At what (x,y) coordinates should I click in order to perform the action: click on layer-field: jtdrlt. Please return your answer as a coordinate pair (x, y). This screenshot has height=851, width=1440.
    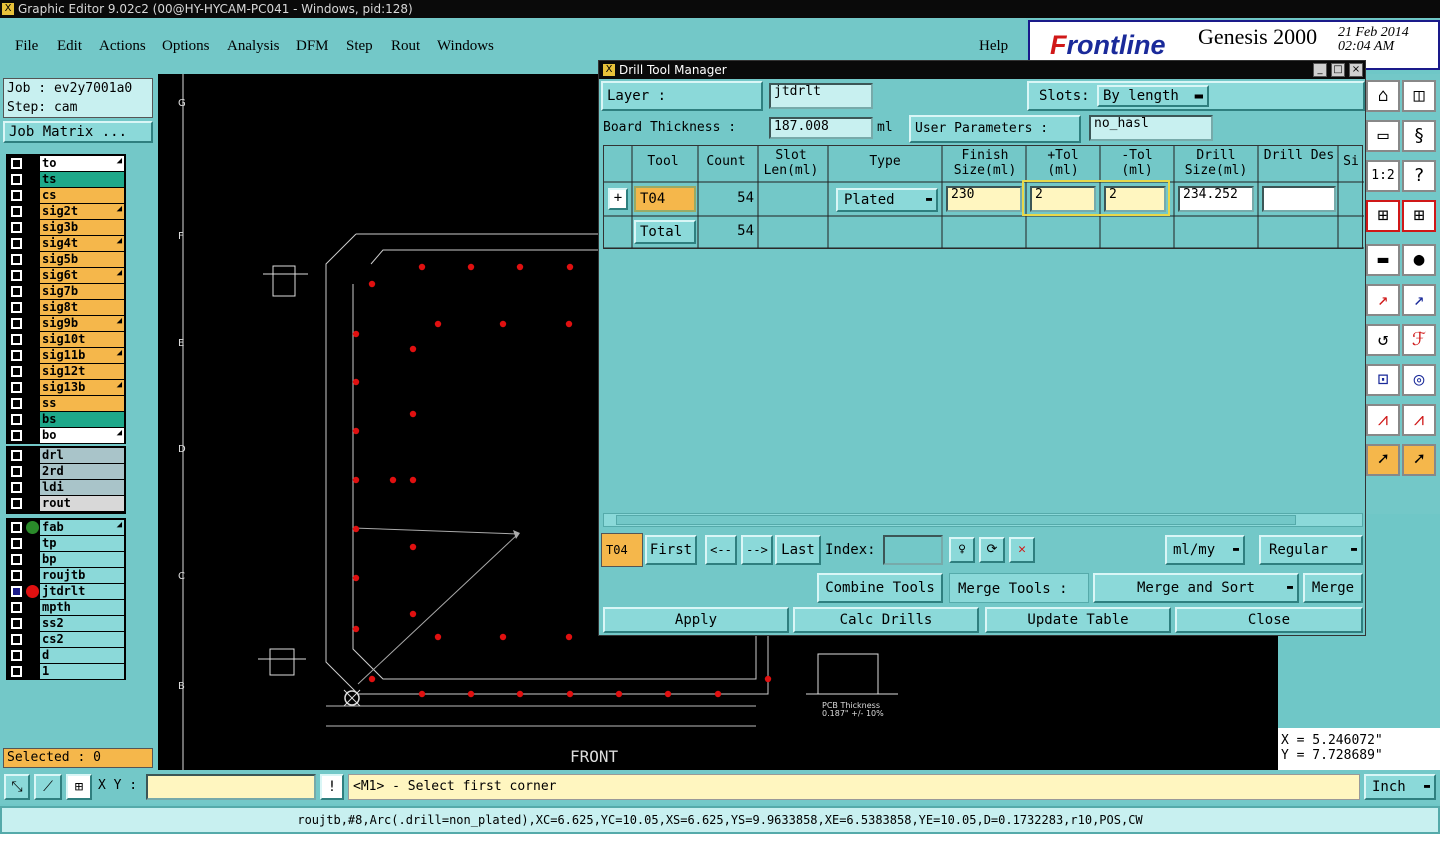
    Looking at the image, I should click on (821, 96).